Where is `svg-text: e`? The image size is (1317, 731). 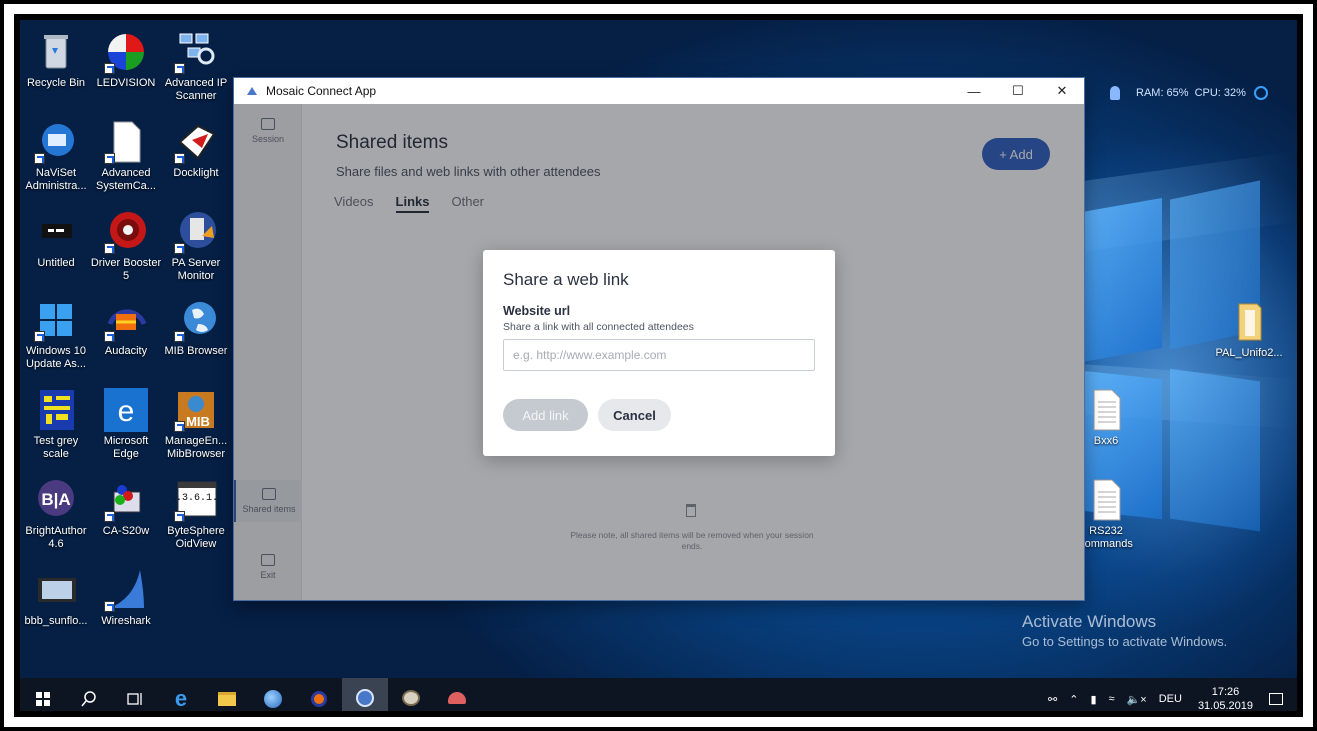
svg-text: e is located at coordinates (126, 411).